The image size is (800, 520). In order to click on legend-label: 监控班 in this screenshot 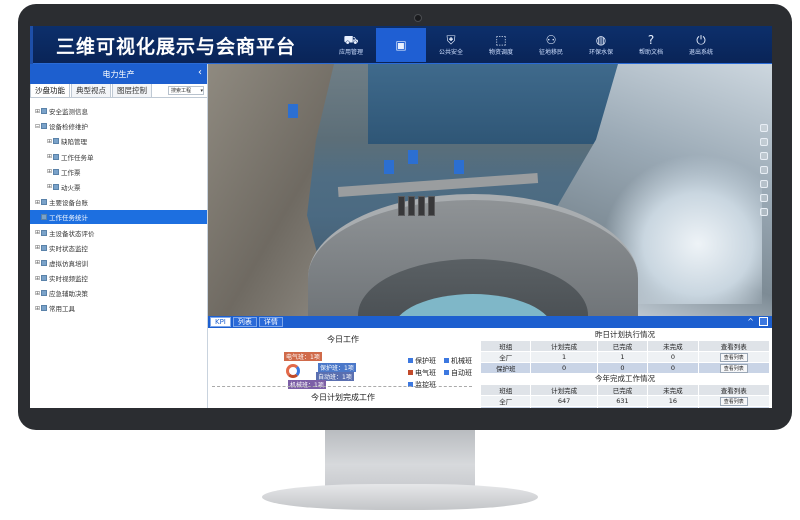, I will do `click(425, 385)`.